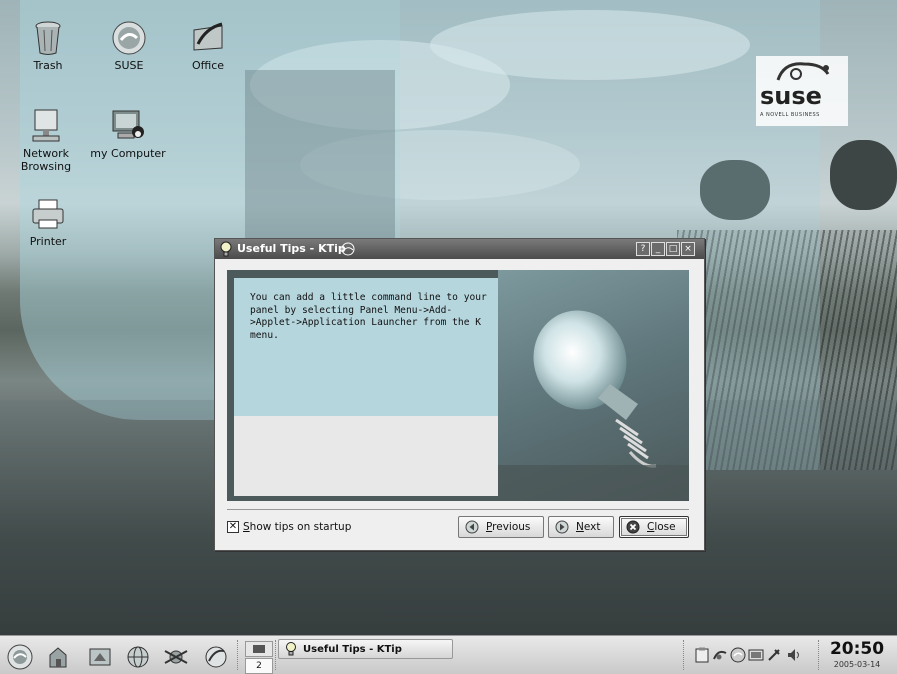 The image size is (897, 674). Describe the element at coordinates (48, 65) in the screenshot. I see `desktop-icon-label: Trash` at that location.